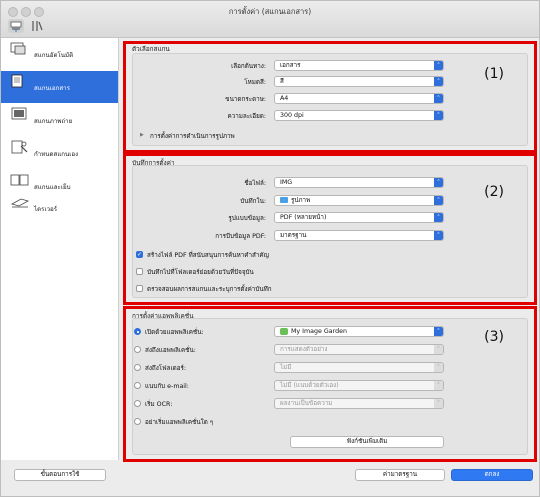  What do you see at coordinates (54, 55) in the screenshot?
I see `sidebar-item-label: สแกนอัตโนมัติ` at bounding box center [54, 55].